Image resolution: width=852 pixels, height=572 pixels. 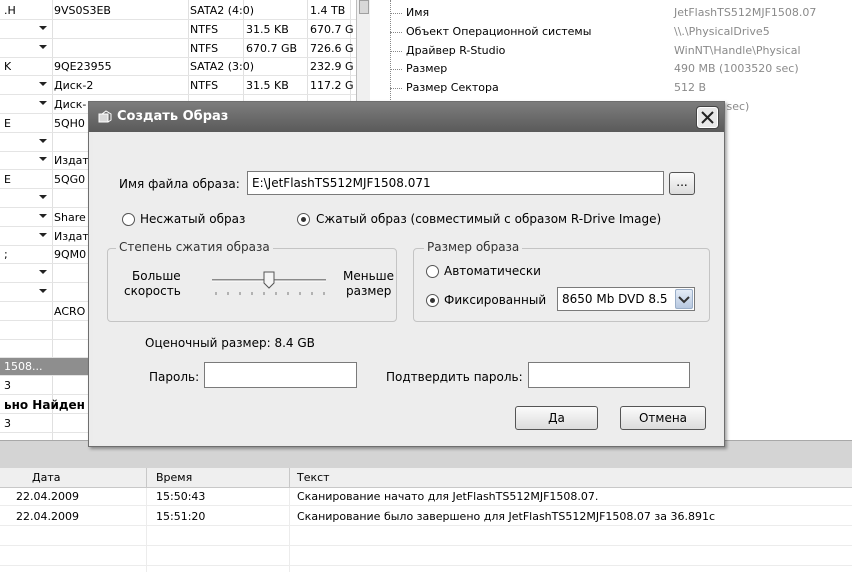 What do you see at coordinates (46, 477) in the screenshot?
I see `log-header-date: Дата` at bounding box center [46, 477].